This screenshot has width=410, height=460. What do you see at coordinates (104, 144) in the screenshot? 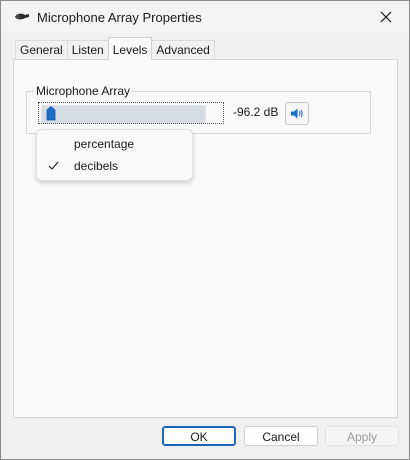
I see `menu-item-label: percentage` at bounding box center [104, 144].